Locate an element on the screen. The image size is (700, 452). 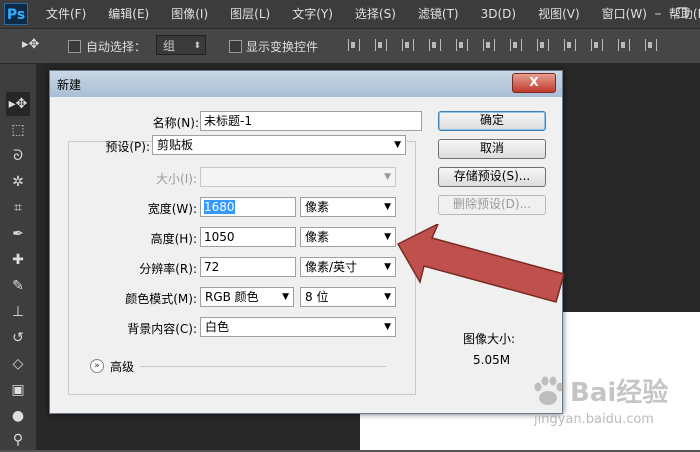
window-controls: – ❐ is located at coordinates (670, 14).